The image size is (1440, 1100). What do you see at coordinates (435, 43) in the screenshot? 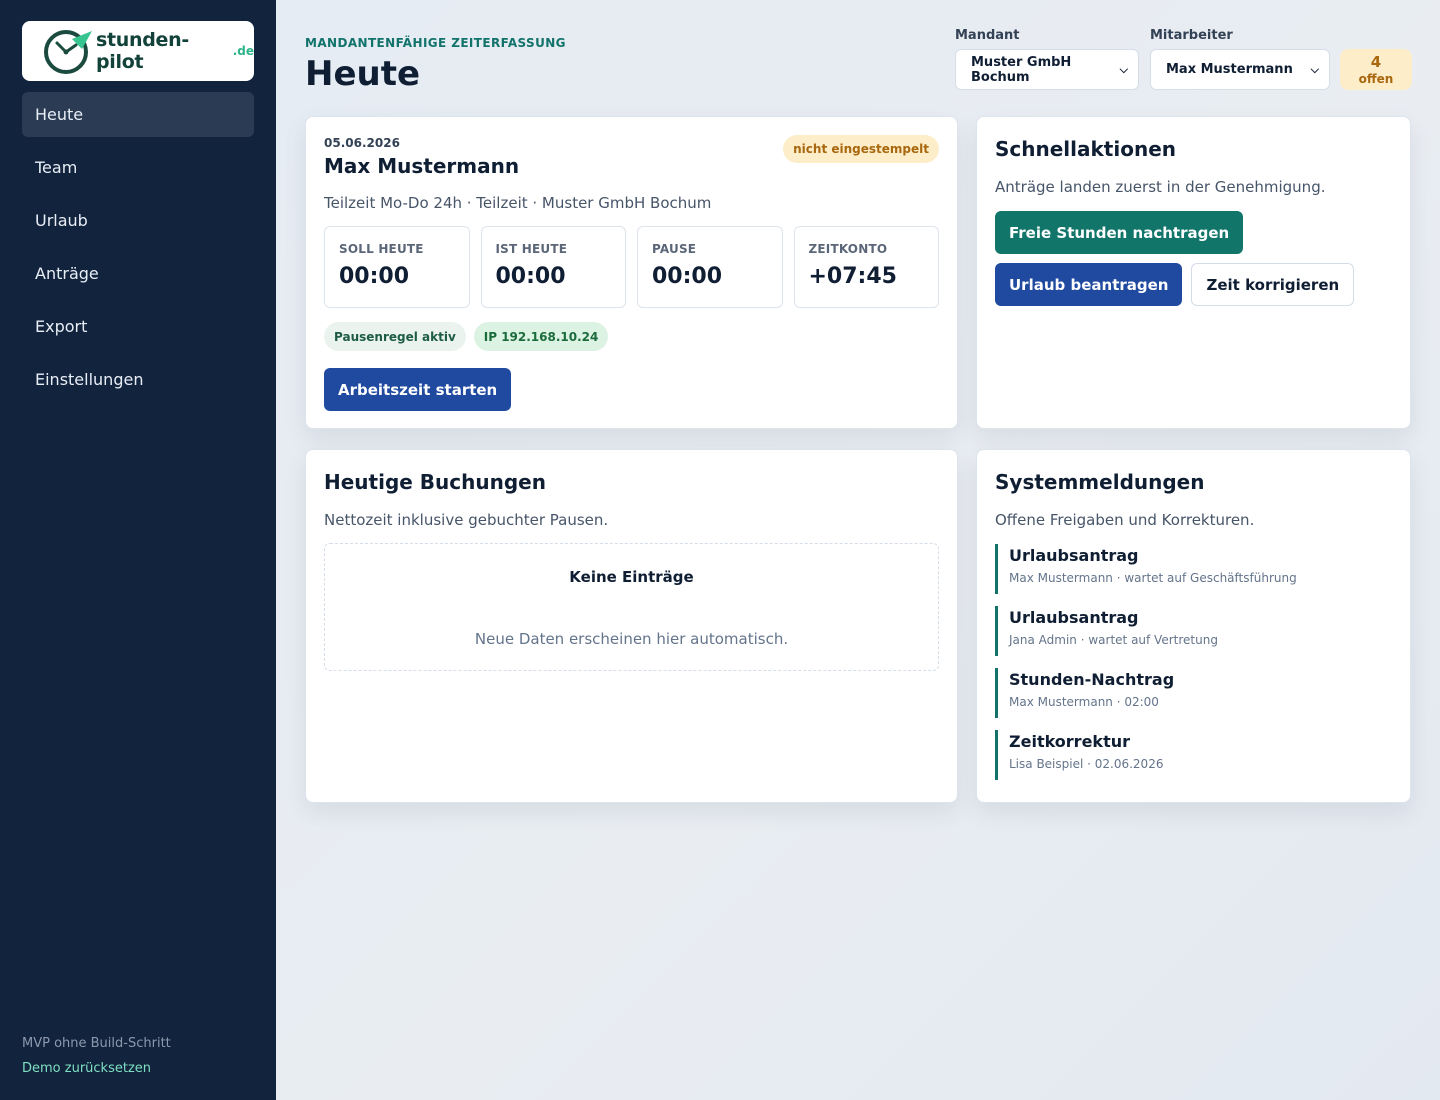
I see `page-eyebrow: MANDANTENFÄHIGE ZEITERFASSUNG` at bounding box center [435, 43].